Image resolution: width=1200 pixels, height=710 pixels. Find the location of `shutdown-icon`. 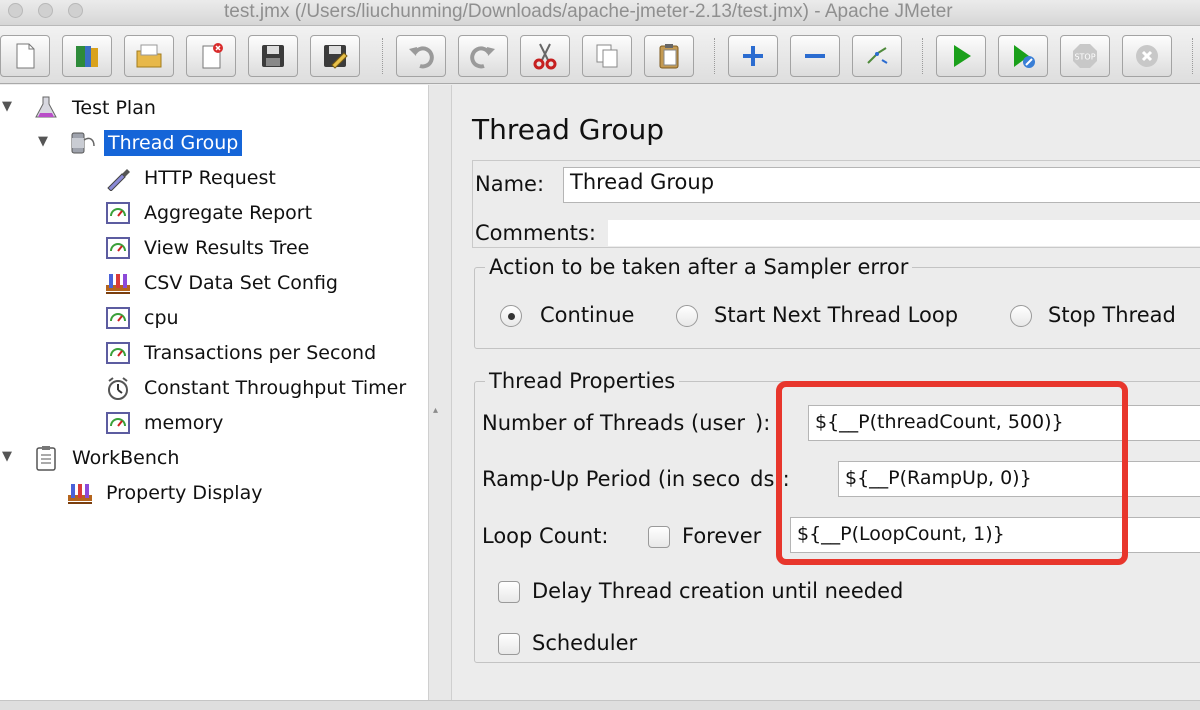

shutdown-icon is located at coordinates (1147, 56).